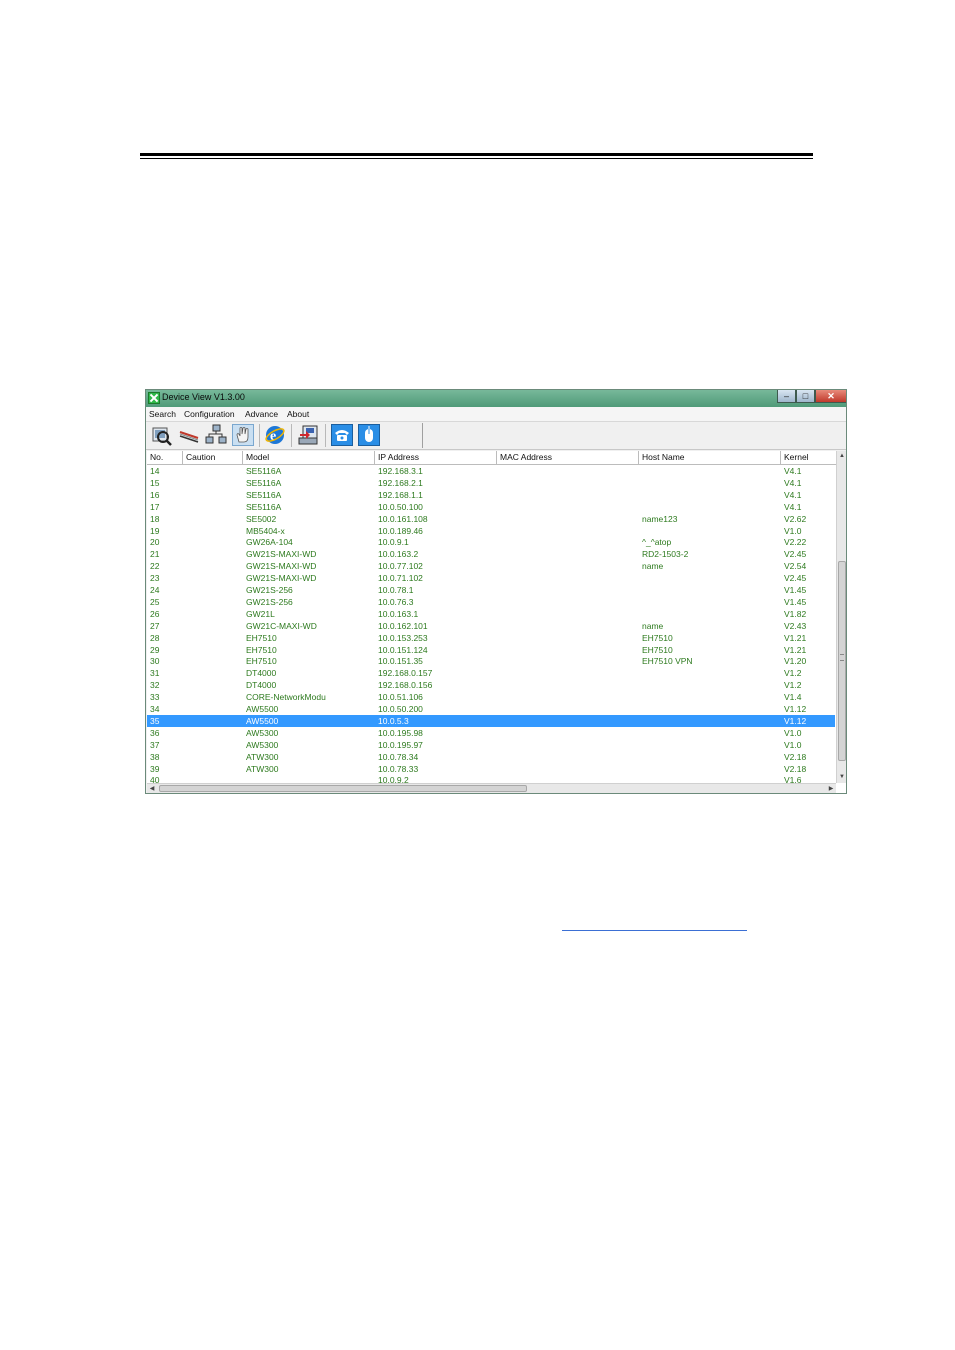 The image size is (955, 1350). Describe the element at coordinates (491, 471) in the screenshot. I see `table-row: 14 SE5116A 192.168.3.1 V4.1` at that location.